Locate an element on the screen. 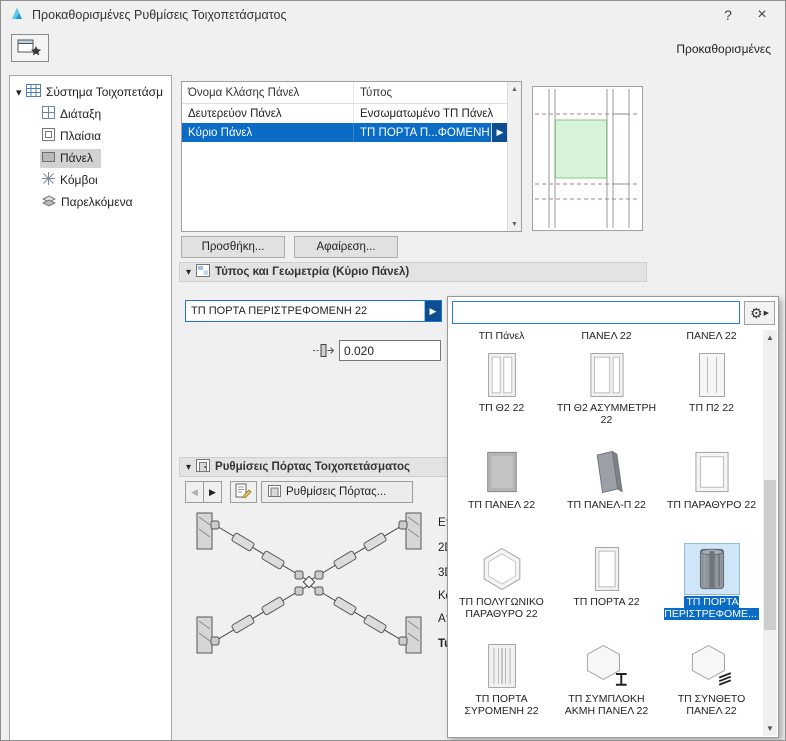  section-header-geometry: ▾ Τύπος και Γεωμετρία (Κύριο Πάνελ) is located at coordinates (413, 272).